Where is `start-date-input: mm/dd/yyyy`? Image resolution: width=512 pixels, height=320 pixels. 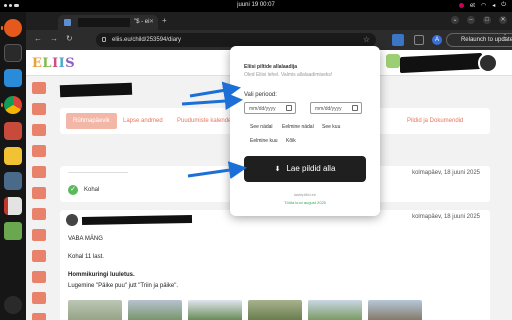 start-date-input: mm/dd/yyyy is located at coordinates (270, 108).